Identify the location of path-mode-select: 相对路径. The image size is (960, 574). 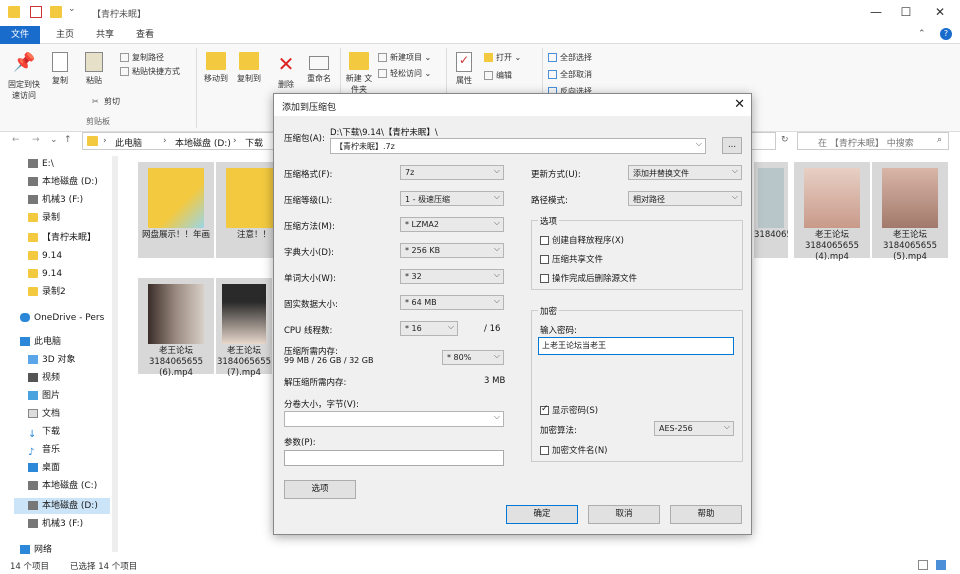
(685, 198).